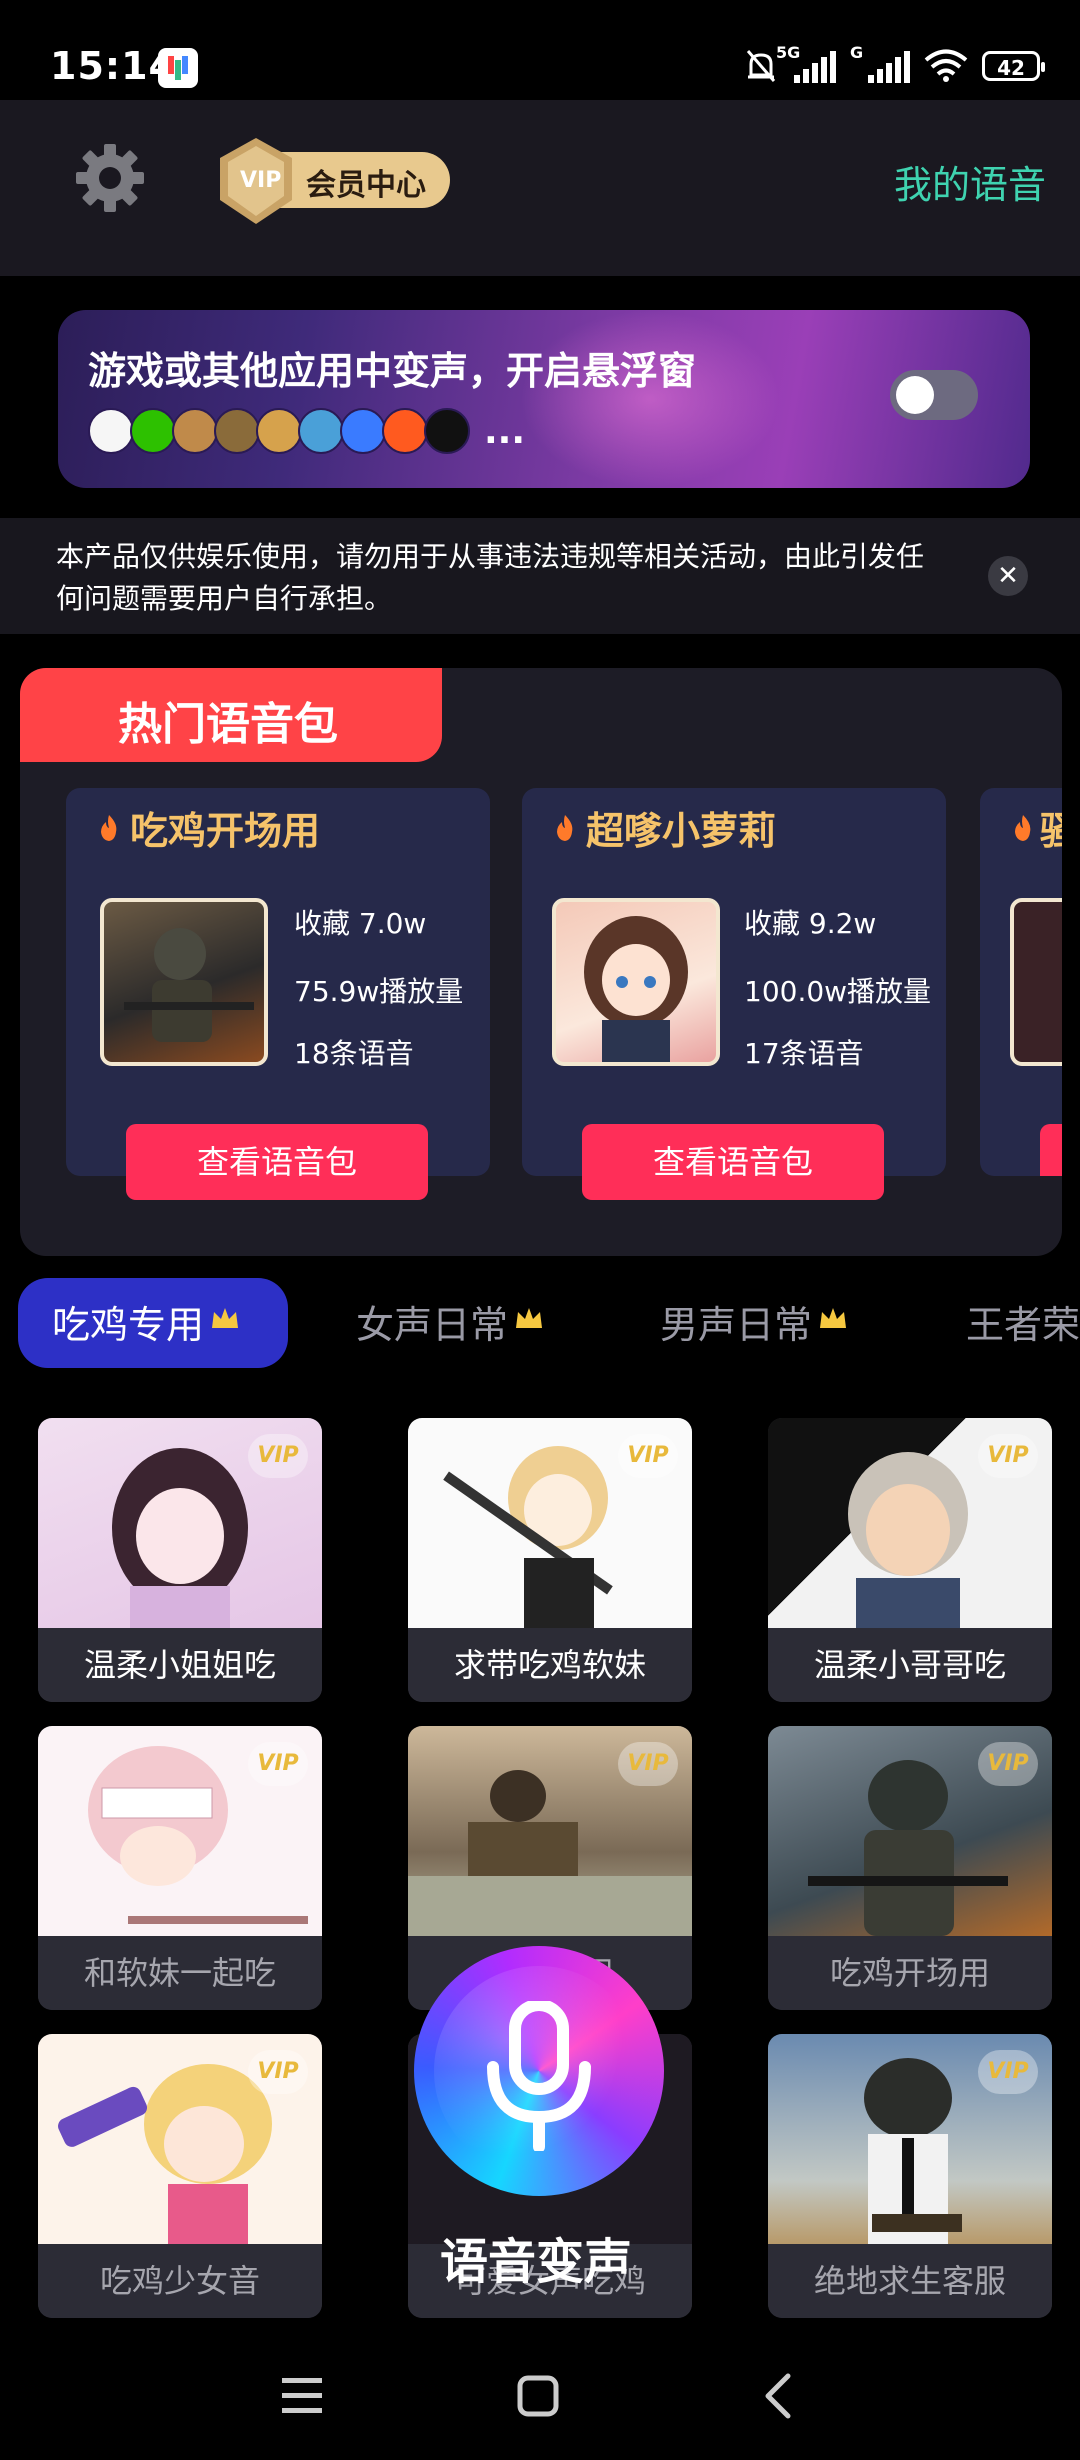  What do you see at coordinates (910, 2281) in the screenshot?
I see `voice-card-label: 绝地求生客服` at bounding box center [910, 2281].